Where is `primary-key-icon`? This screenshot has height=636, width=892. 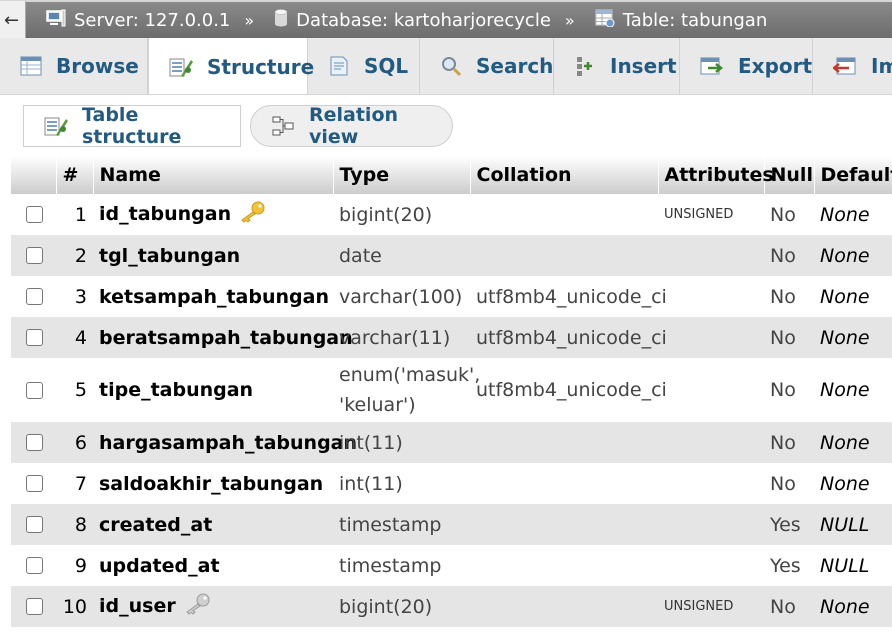
primary-key-icon is located at coordinates (252, 214).